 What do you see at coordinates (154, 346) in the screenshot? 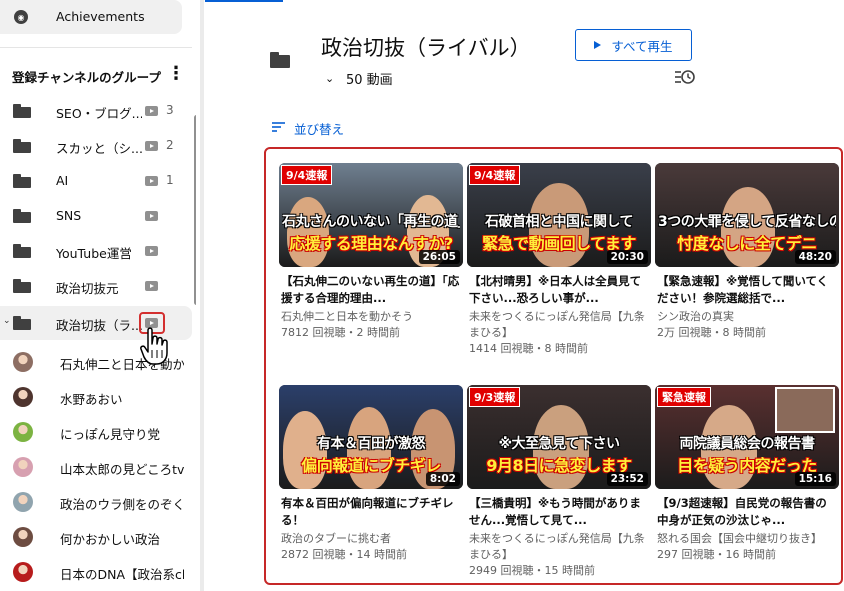
I see `hand-cursor-icon` at bounding box center [154, 346].